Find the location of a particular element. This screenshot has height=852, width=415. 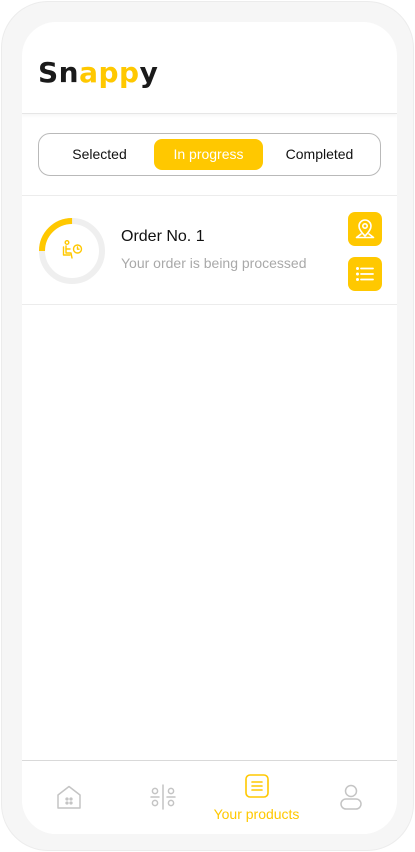

order-progress-ring is located at coordinates (72, 251).